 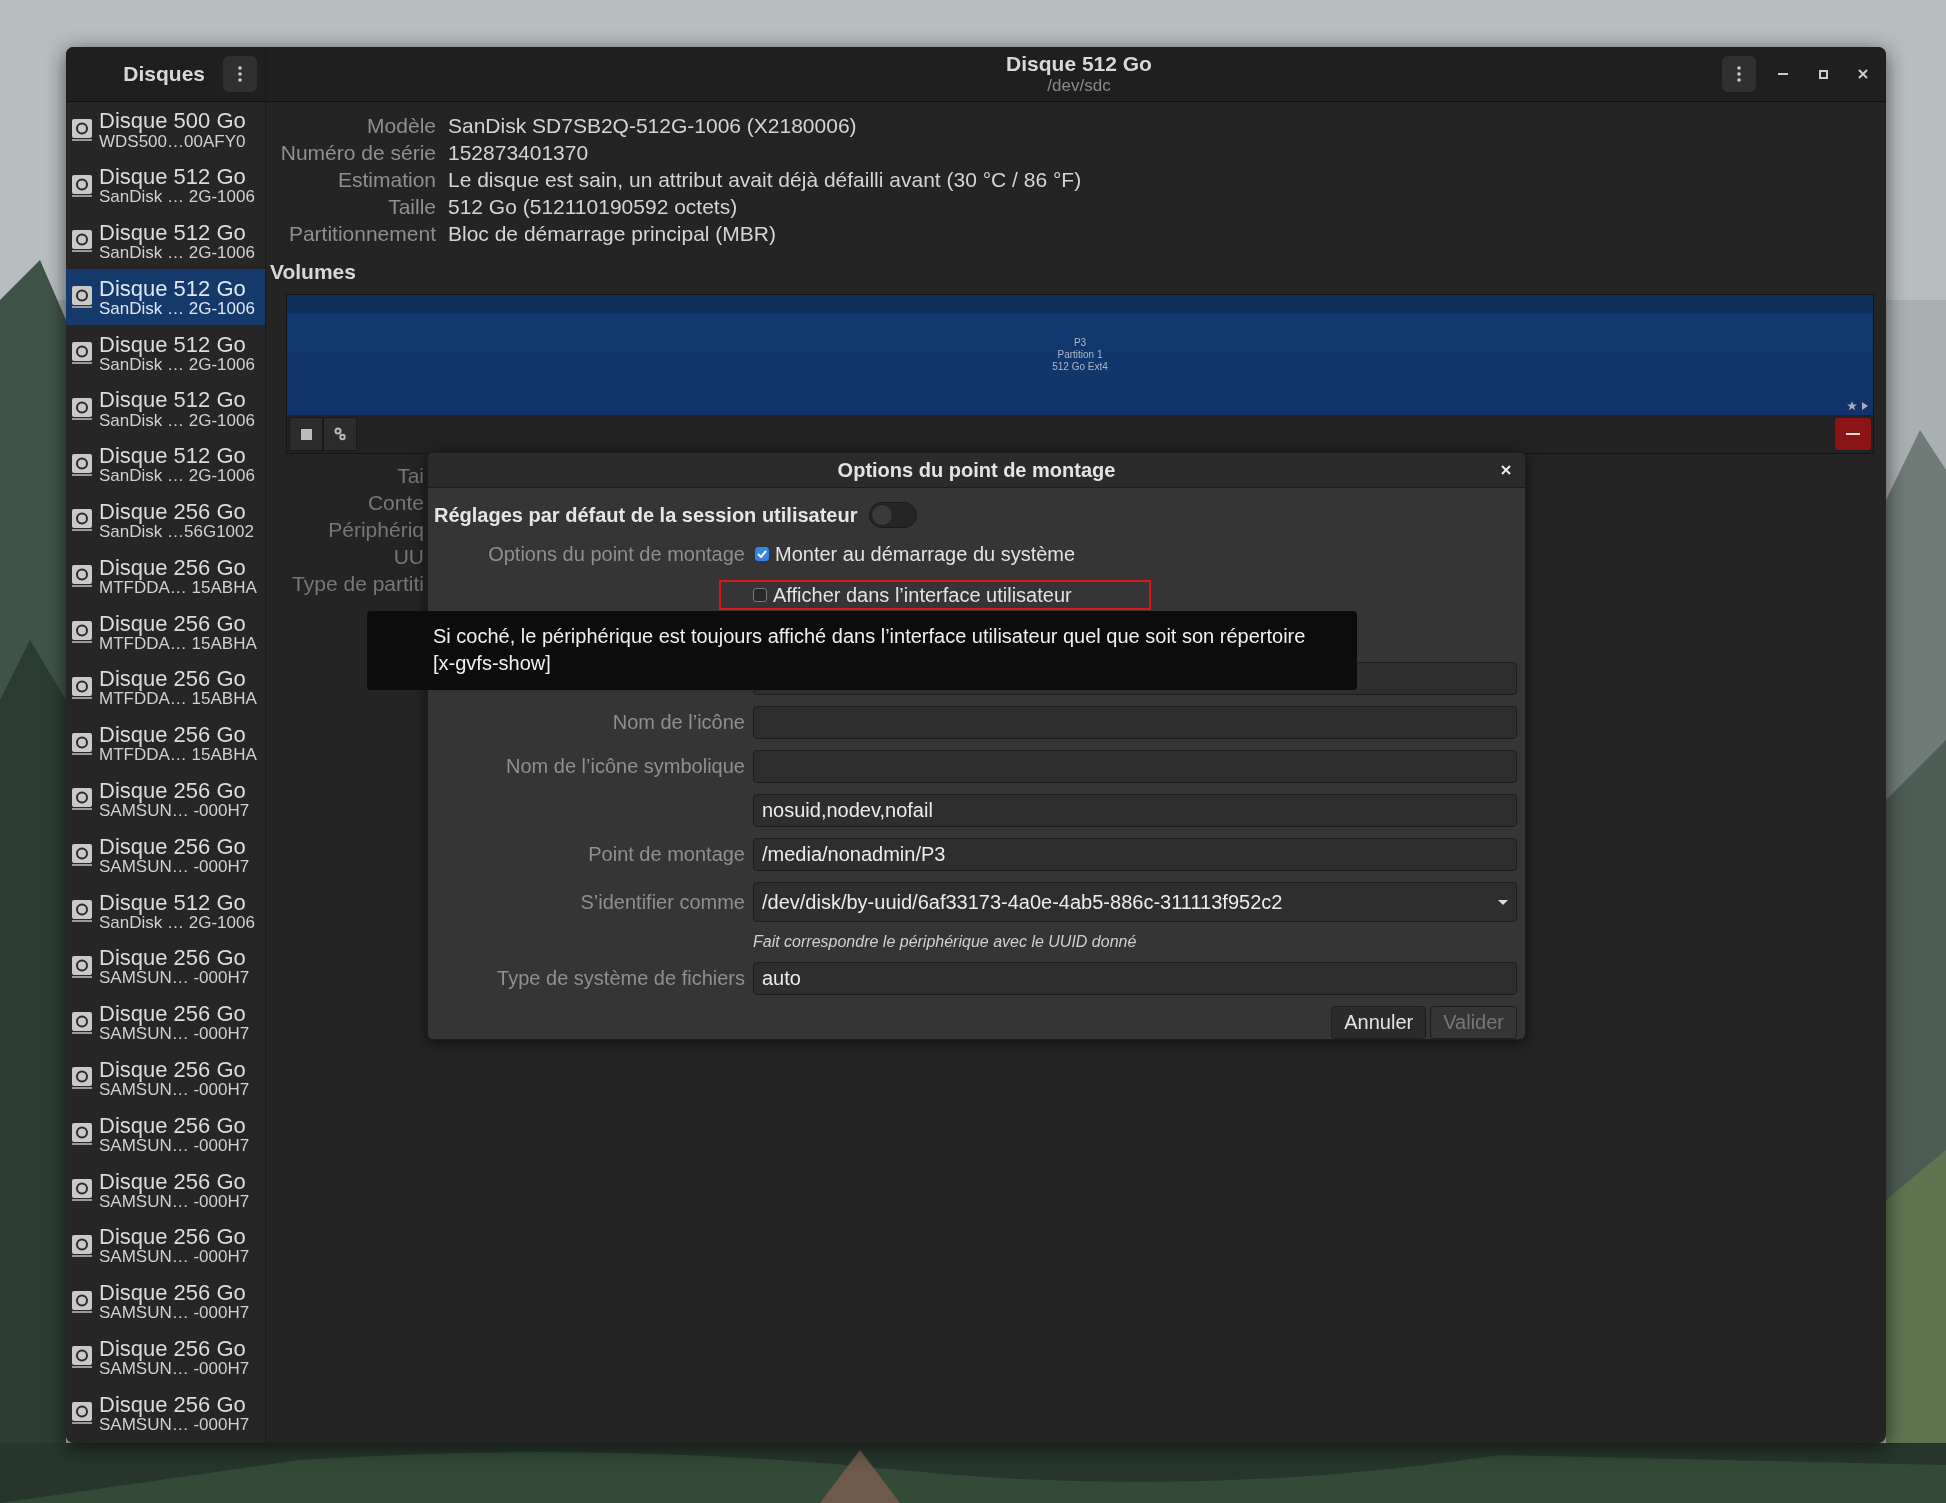 What do you see at coordinates (1503, 902) in the screenshot?
I see `dropdown-arrow-icon` at bounding box center [1503, 902].